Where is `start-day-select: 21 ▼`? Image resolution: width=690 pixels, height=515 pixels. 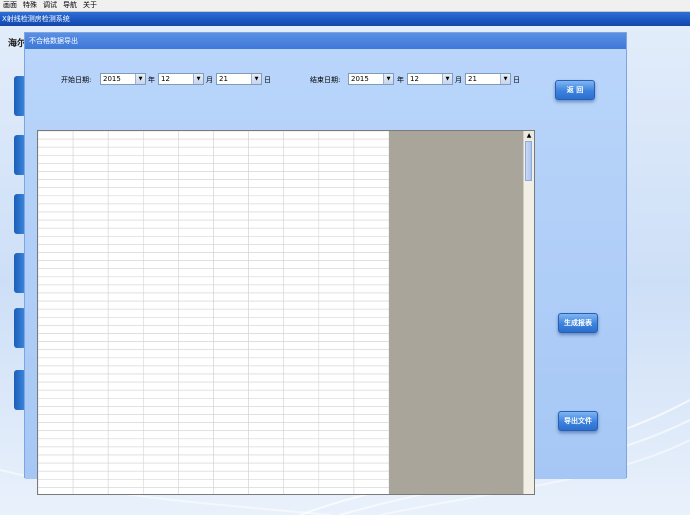
start-day-select: 21 ▼ is located at coordinates (239, 79).